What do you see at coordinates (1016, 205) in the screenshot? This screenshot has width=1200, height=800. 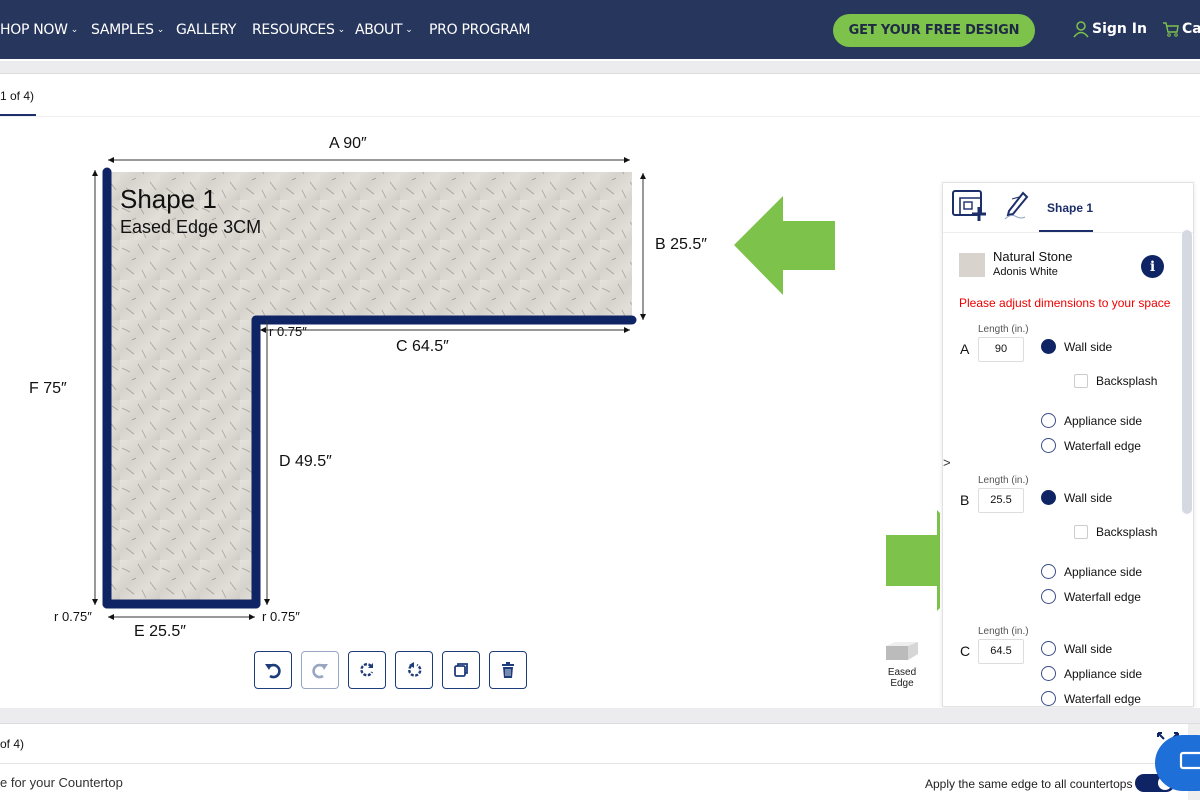 I see `draw-pencil-icon` at bounding box center [1016, 205].